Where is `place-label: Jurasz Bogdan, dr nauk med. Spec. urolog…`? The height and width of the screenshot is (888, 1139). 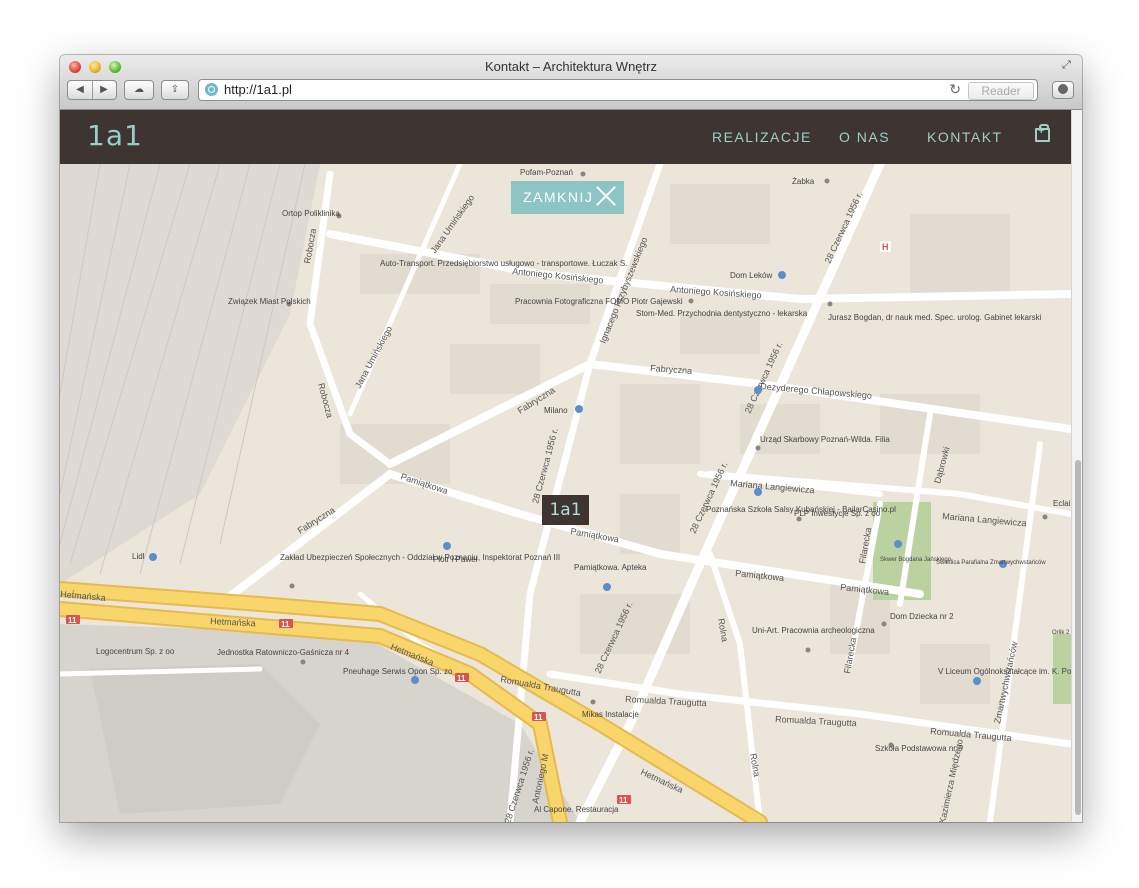 place-label: Jurasz Bogdan, dr nauk med. Spec. urolog… is located at coordinates (935, 317).